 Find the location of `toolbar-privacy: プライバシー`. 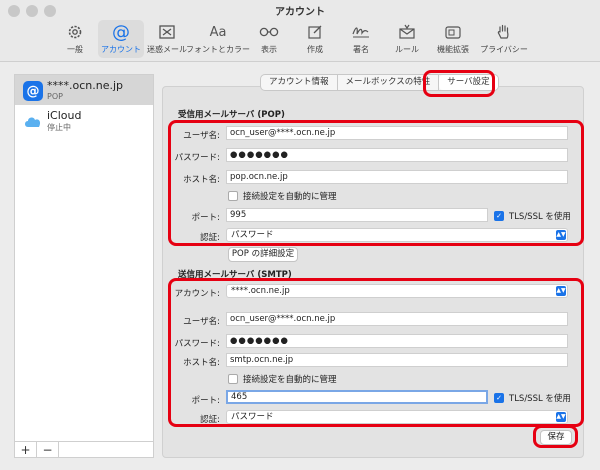

toolbar-privacy: プライバシー is located at coordinates (504, 39).